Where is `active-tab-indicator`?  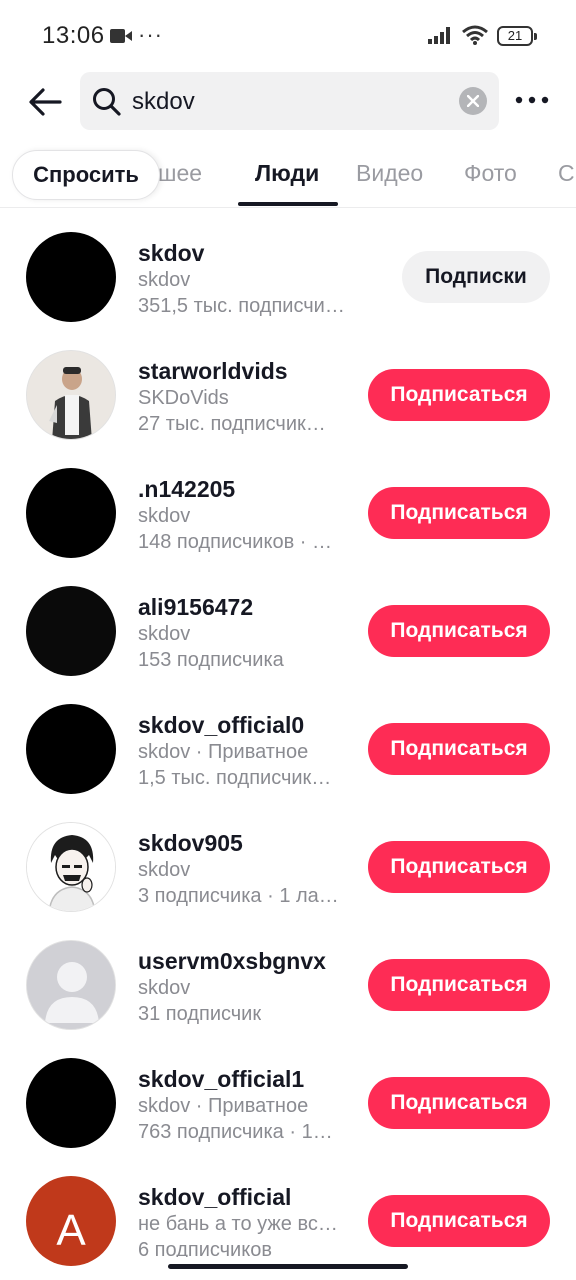 active-tab-indicator is located at coordinates (288, 204).